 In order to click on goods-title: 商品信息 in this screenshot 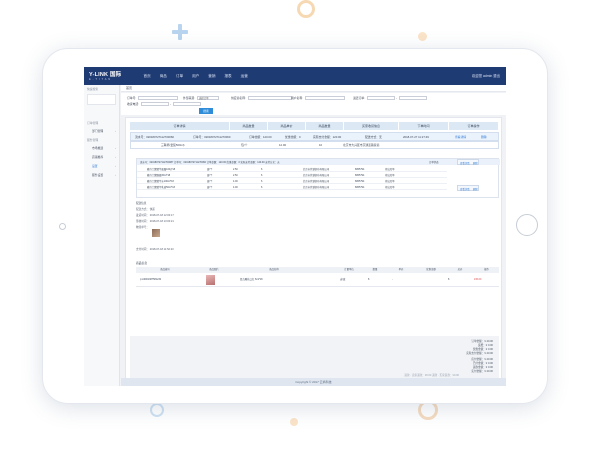, I will do `click(142, 263)`.